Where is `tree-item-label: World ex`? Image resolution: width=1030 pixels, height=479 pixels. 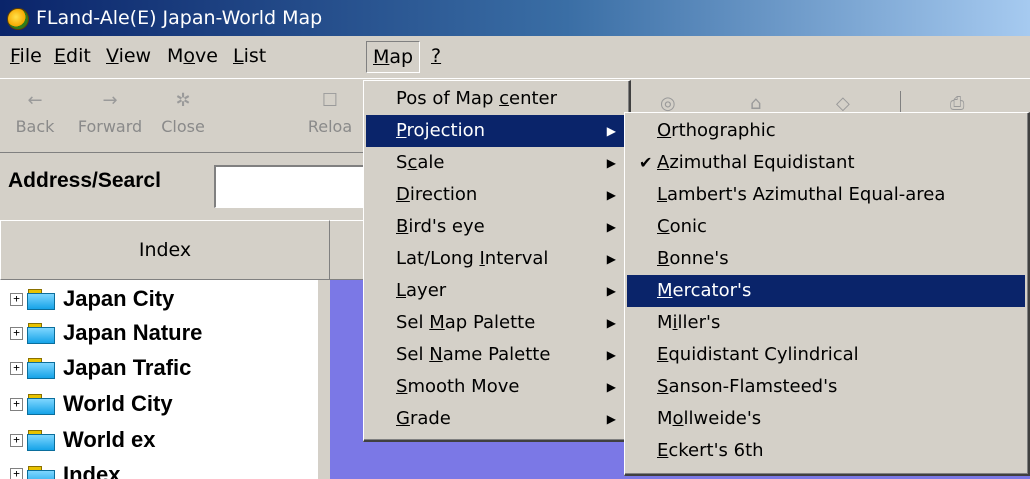
tree-item-label: World ex is located at coordinates (109, 439).